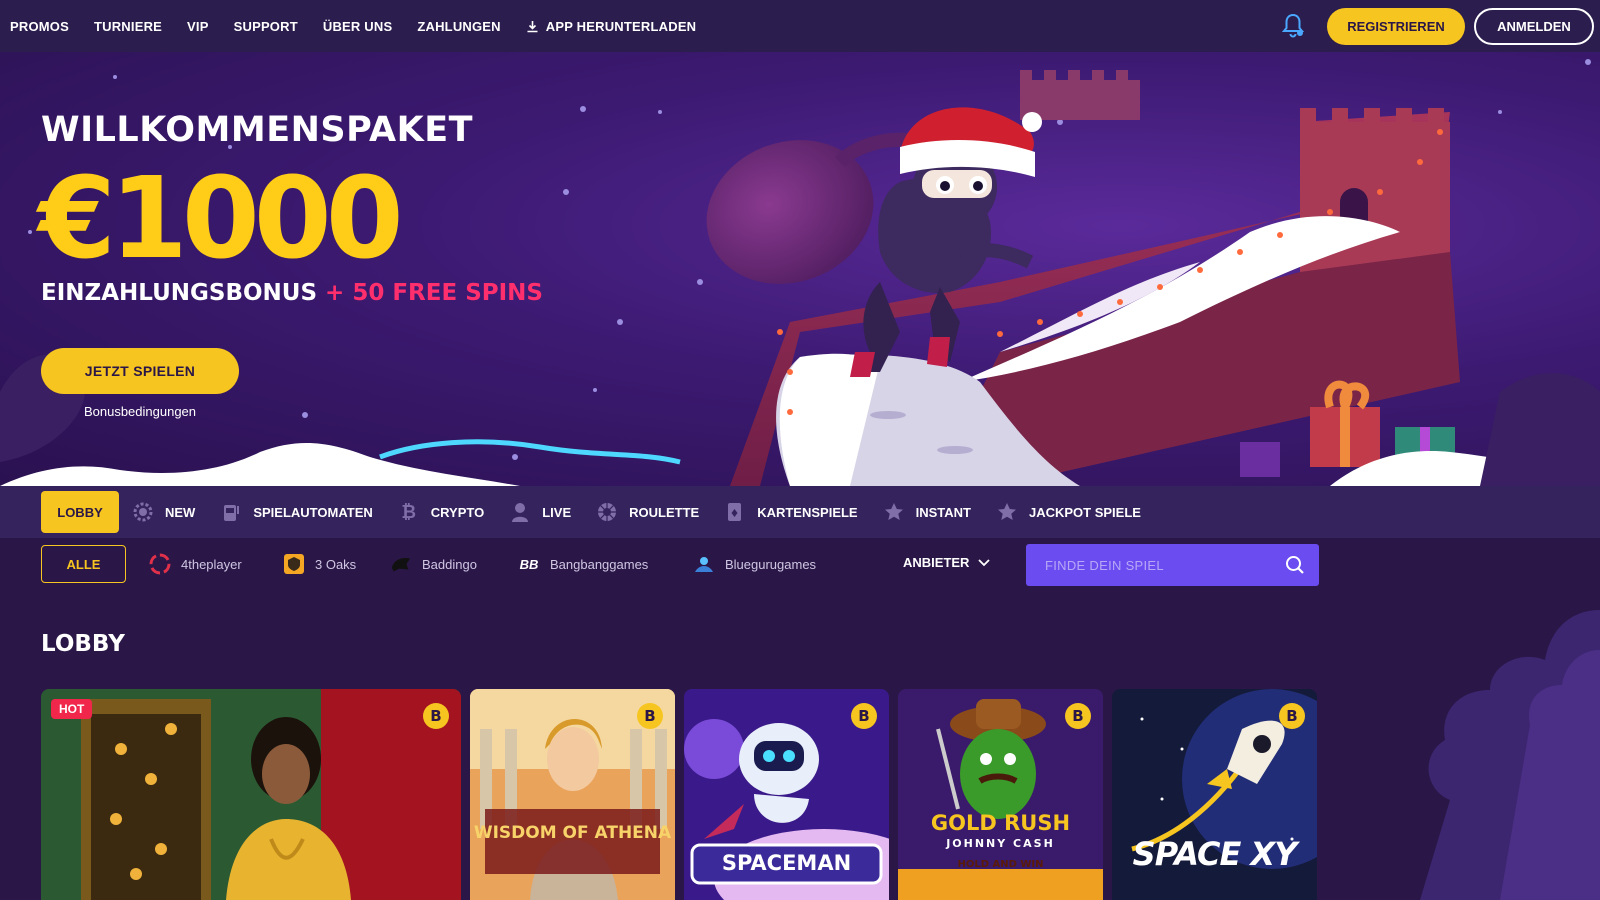 Image resolution: width=1600 pixels, height=900 pixels. I want to click on category-crypto: ₿ CRYPTO, so click(442, 512).